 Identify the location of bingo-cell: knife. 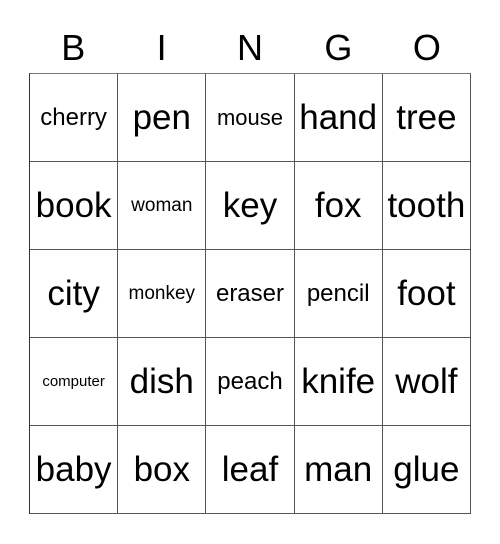
(338, 382).